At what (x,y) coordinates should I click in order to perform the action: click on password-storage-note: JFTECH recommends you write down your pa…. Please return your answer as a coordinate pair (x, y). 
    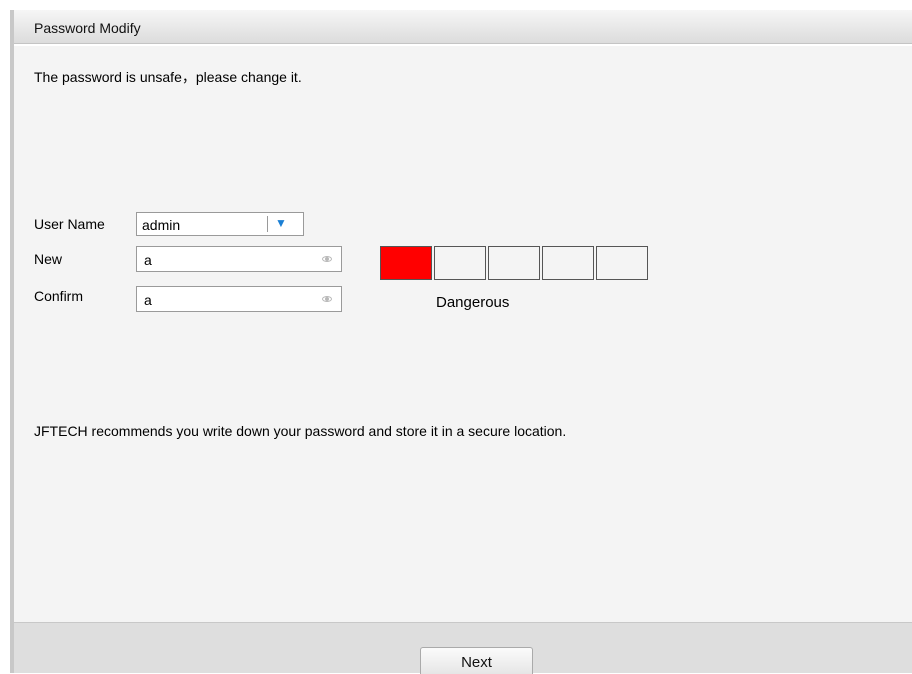
    Looking at the image, I should click on (300, 431).